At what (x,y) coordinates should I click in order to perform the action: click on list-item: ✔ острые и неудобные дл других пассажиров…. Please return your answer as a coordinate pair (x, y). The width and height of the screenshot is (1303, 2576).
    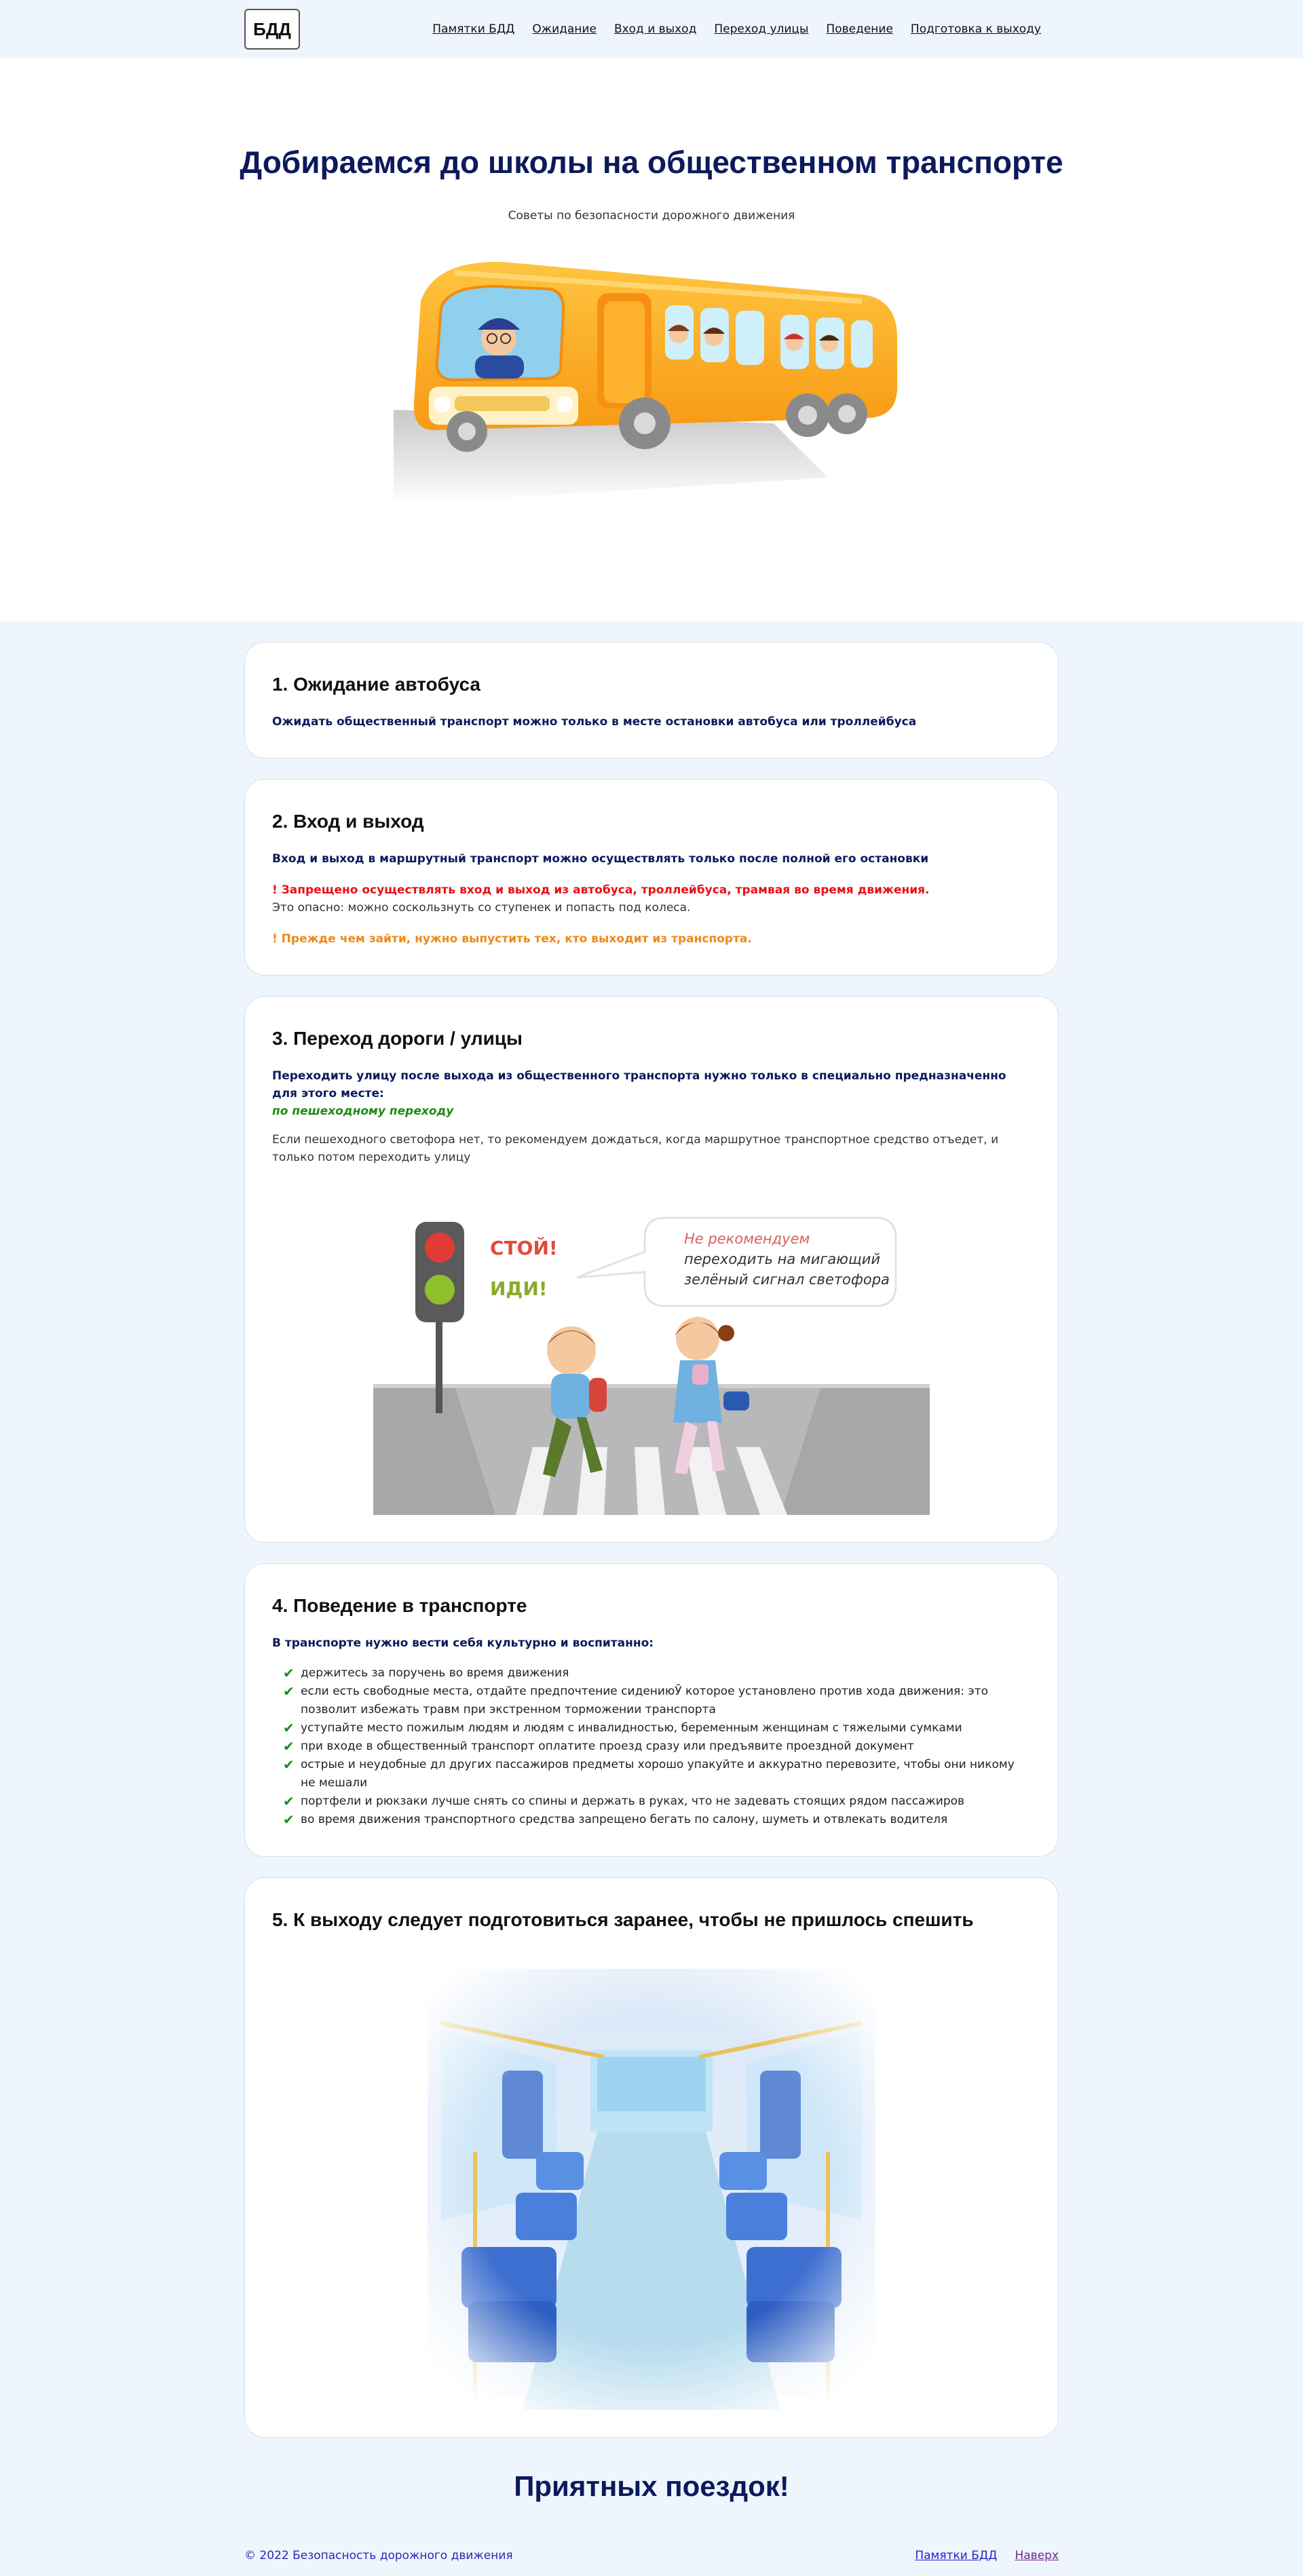
    Looking at the image, I should click on (657, 1774).